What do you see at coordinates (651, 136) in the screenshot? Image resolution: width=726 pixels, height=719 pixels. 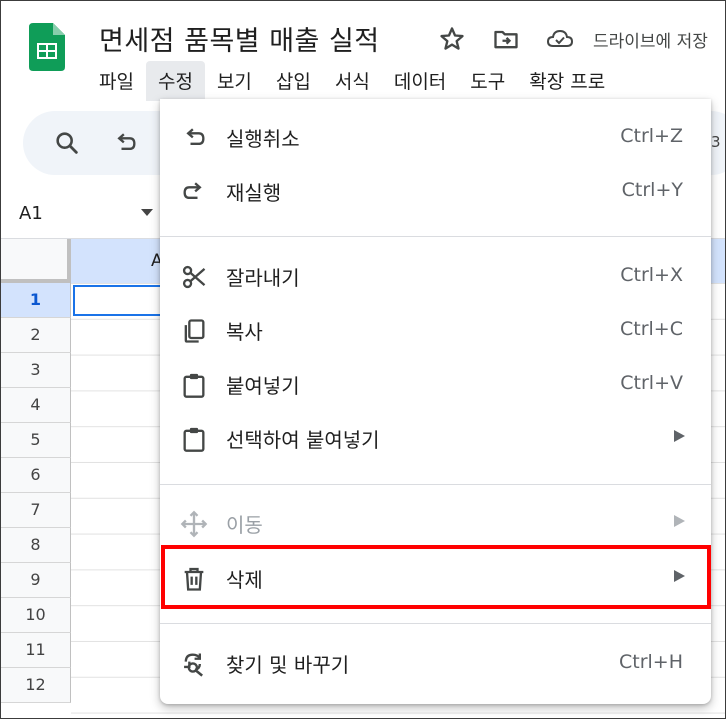 I see `shortcut-hint: Ctrl+Z` at bounding box center [651, 136].